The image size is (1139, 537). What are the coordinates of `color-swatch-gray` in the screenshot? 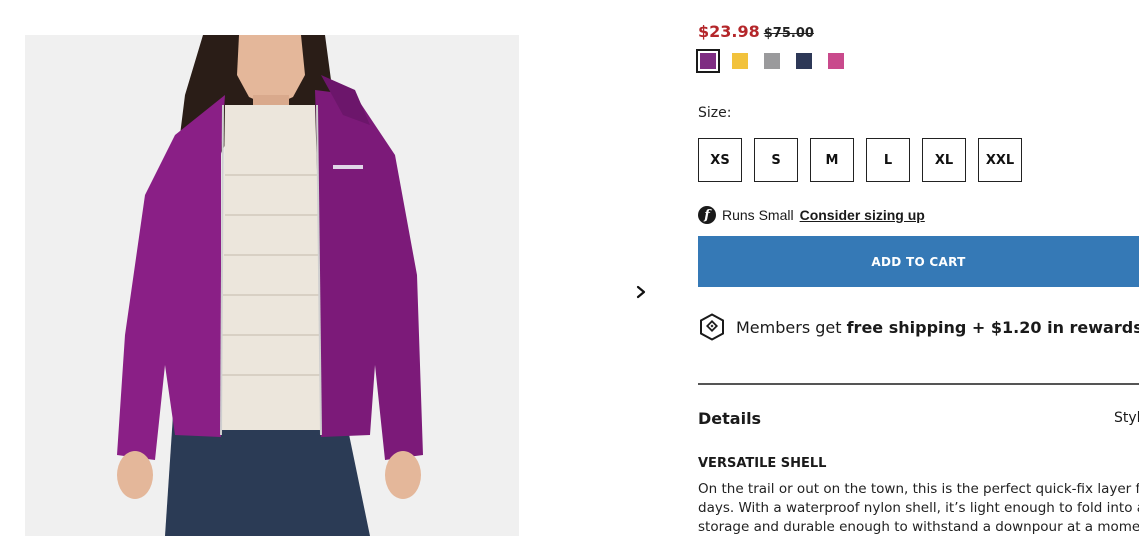 It's located at (772, 61).